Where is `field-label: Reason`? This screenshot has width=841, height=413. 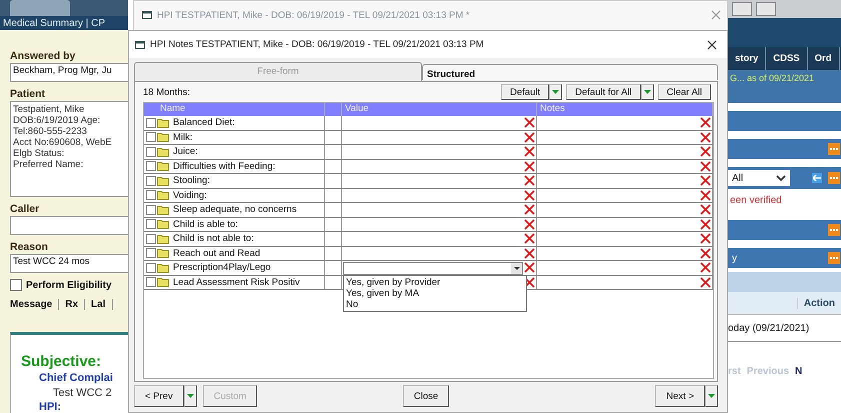 field-label: Reason is located at coordinates (29, 247).